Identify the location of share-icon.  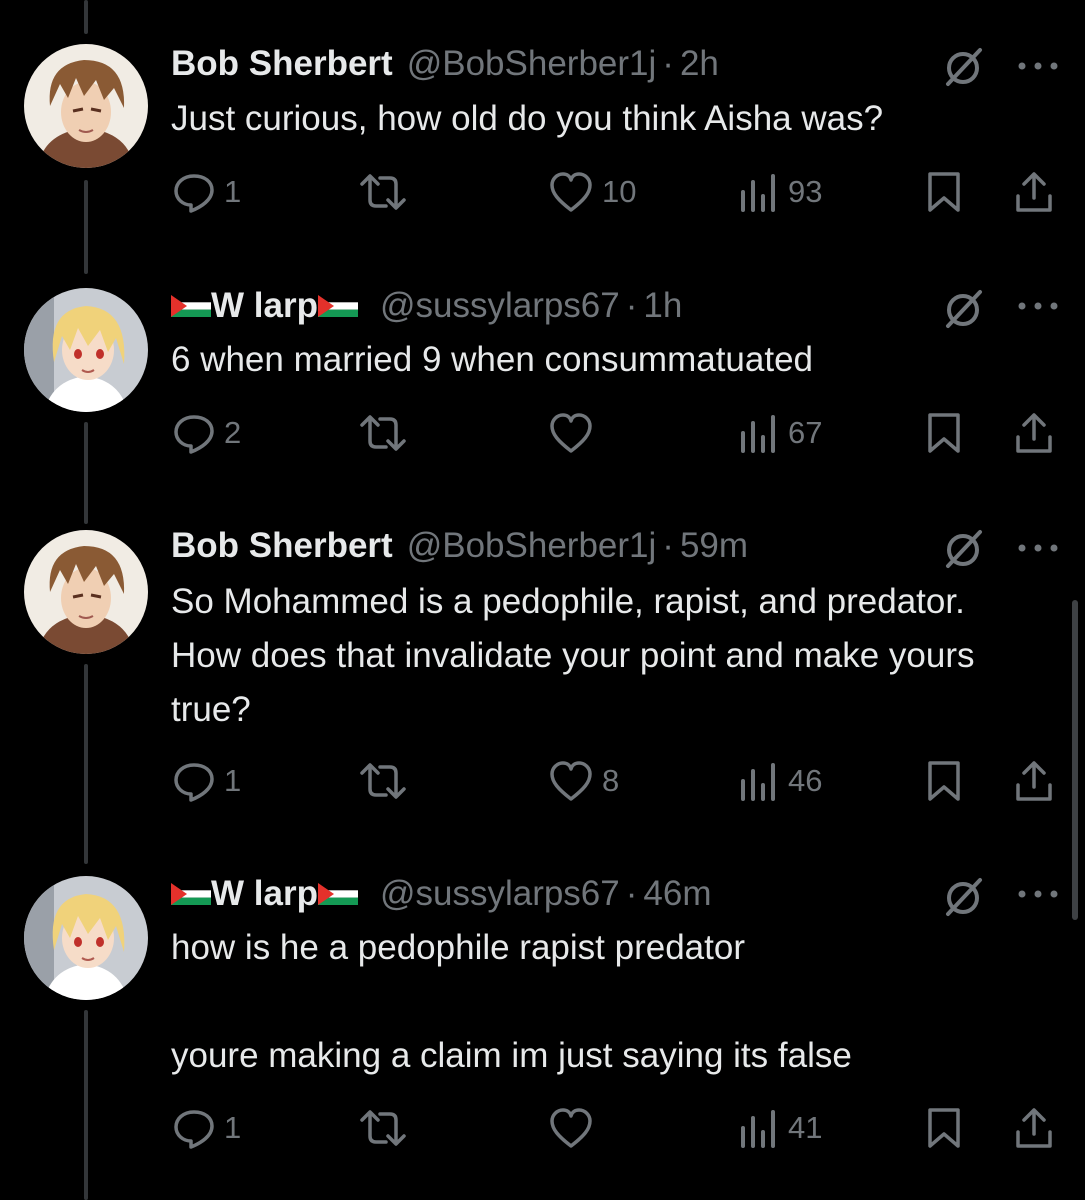
(1034, 1128).